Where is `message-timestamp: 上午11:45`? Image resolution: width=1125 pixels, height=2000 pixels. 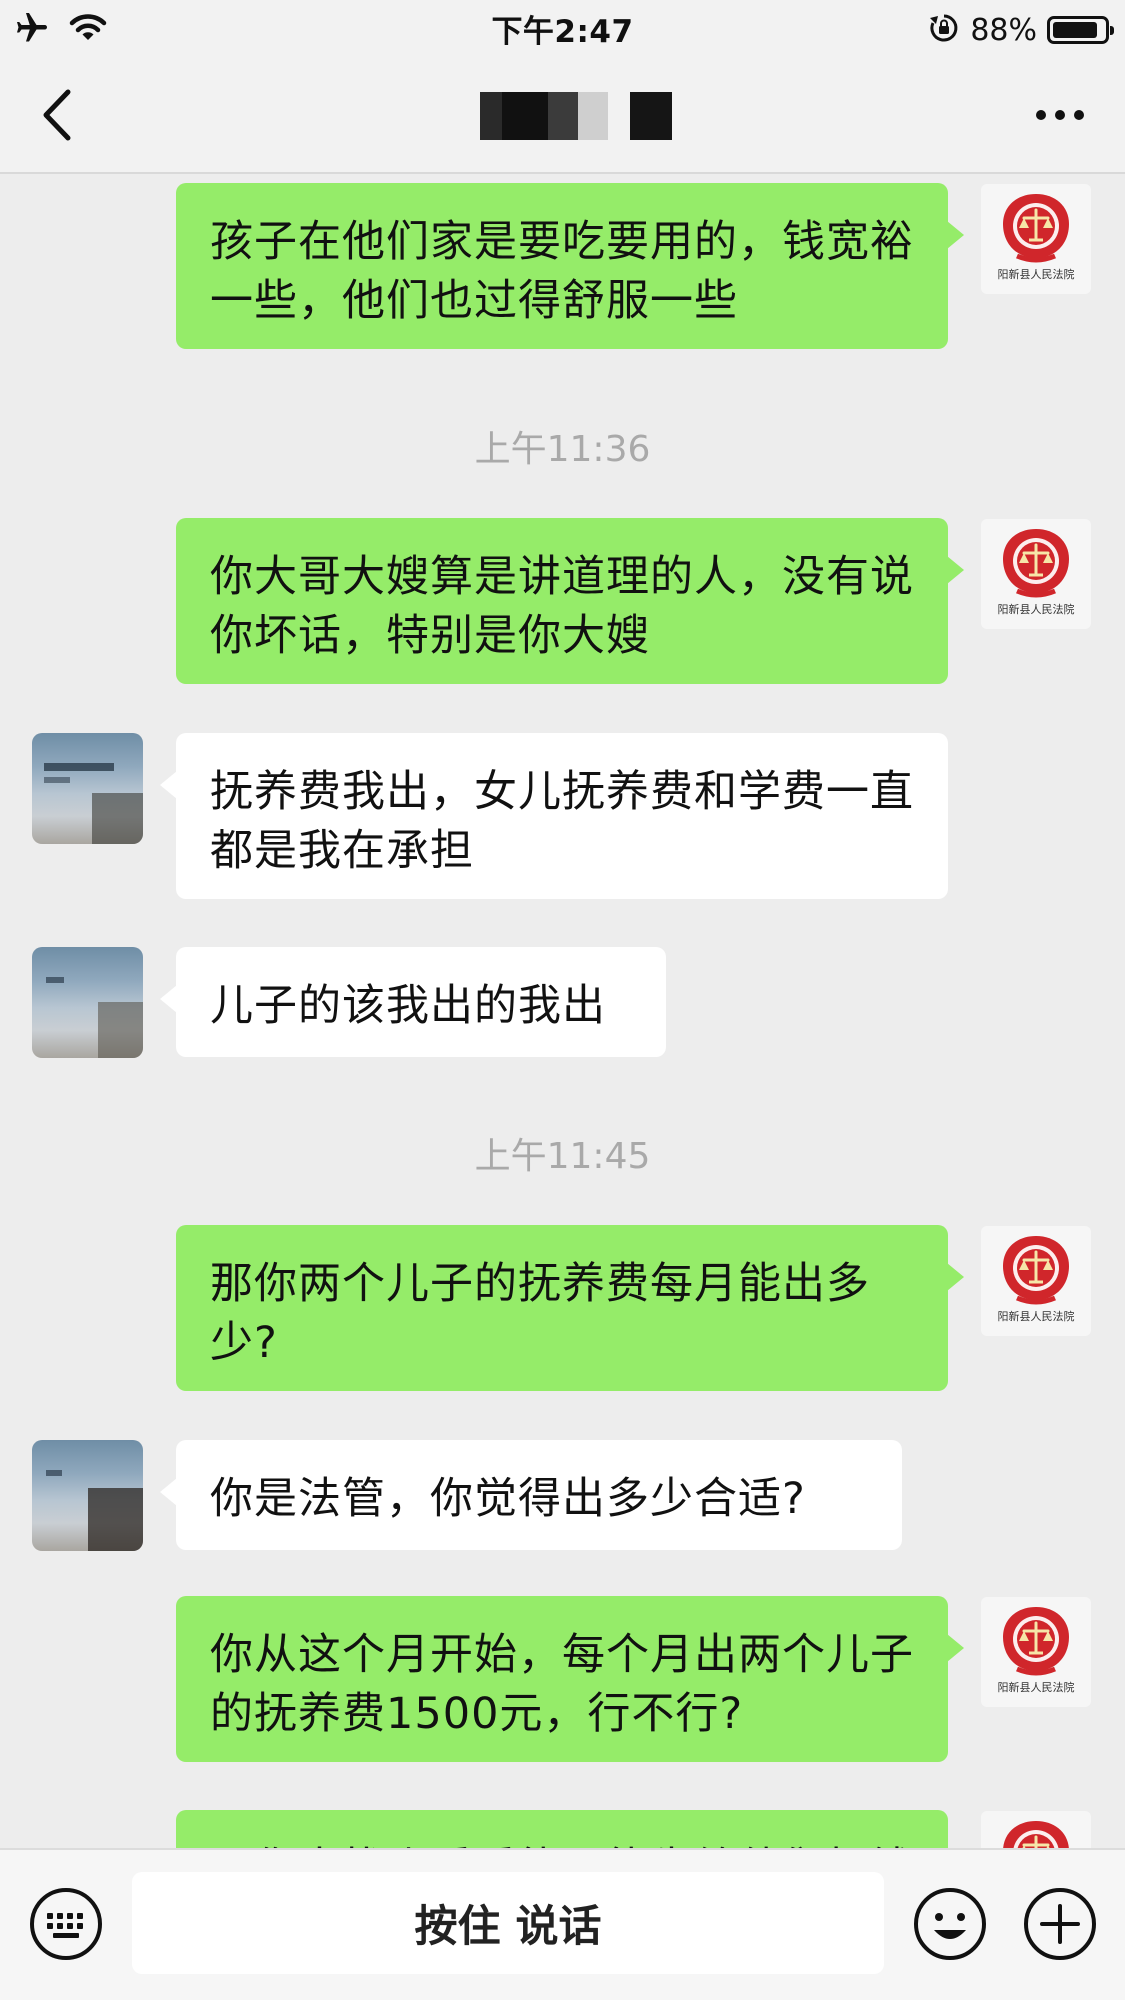
message-timestamp: 上午11:45 is located at coordinates (562, 1156).